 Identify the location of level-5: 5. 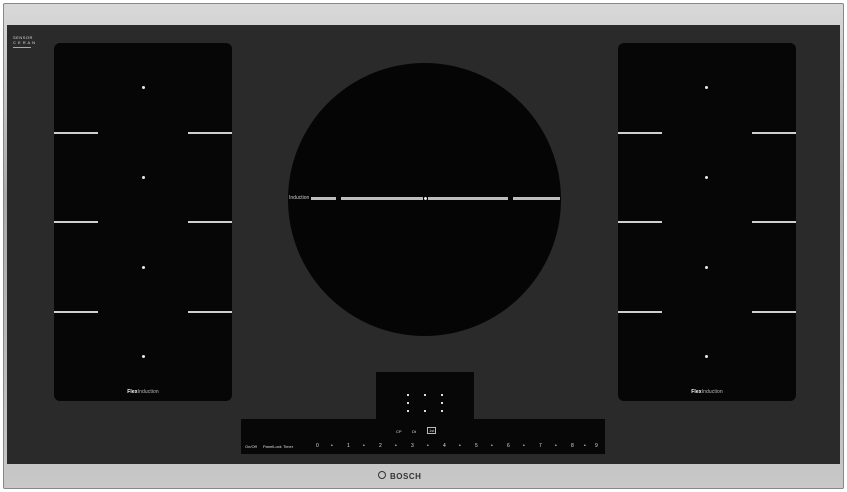
(476, 446).